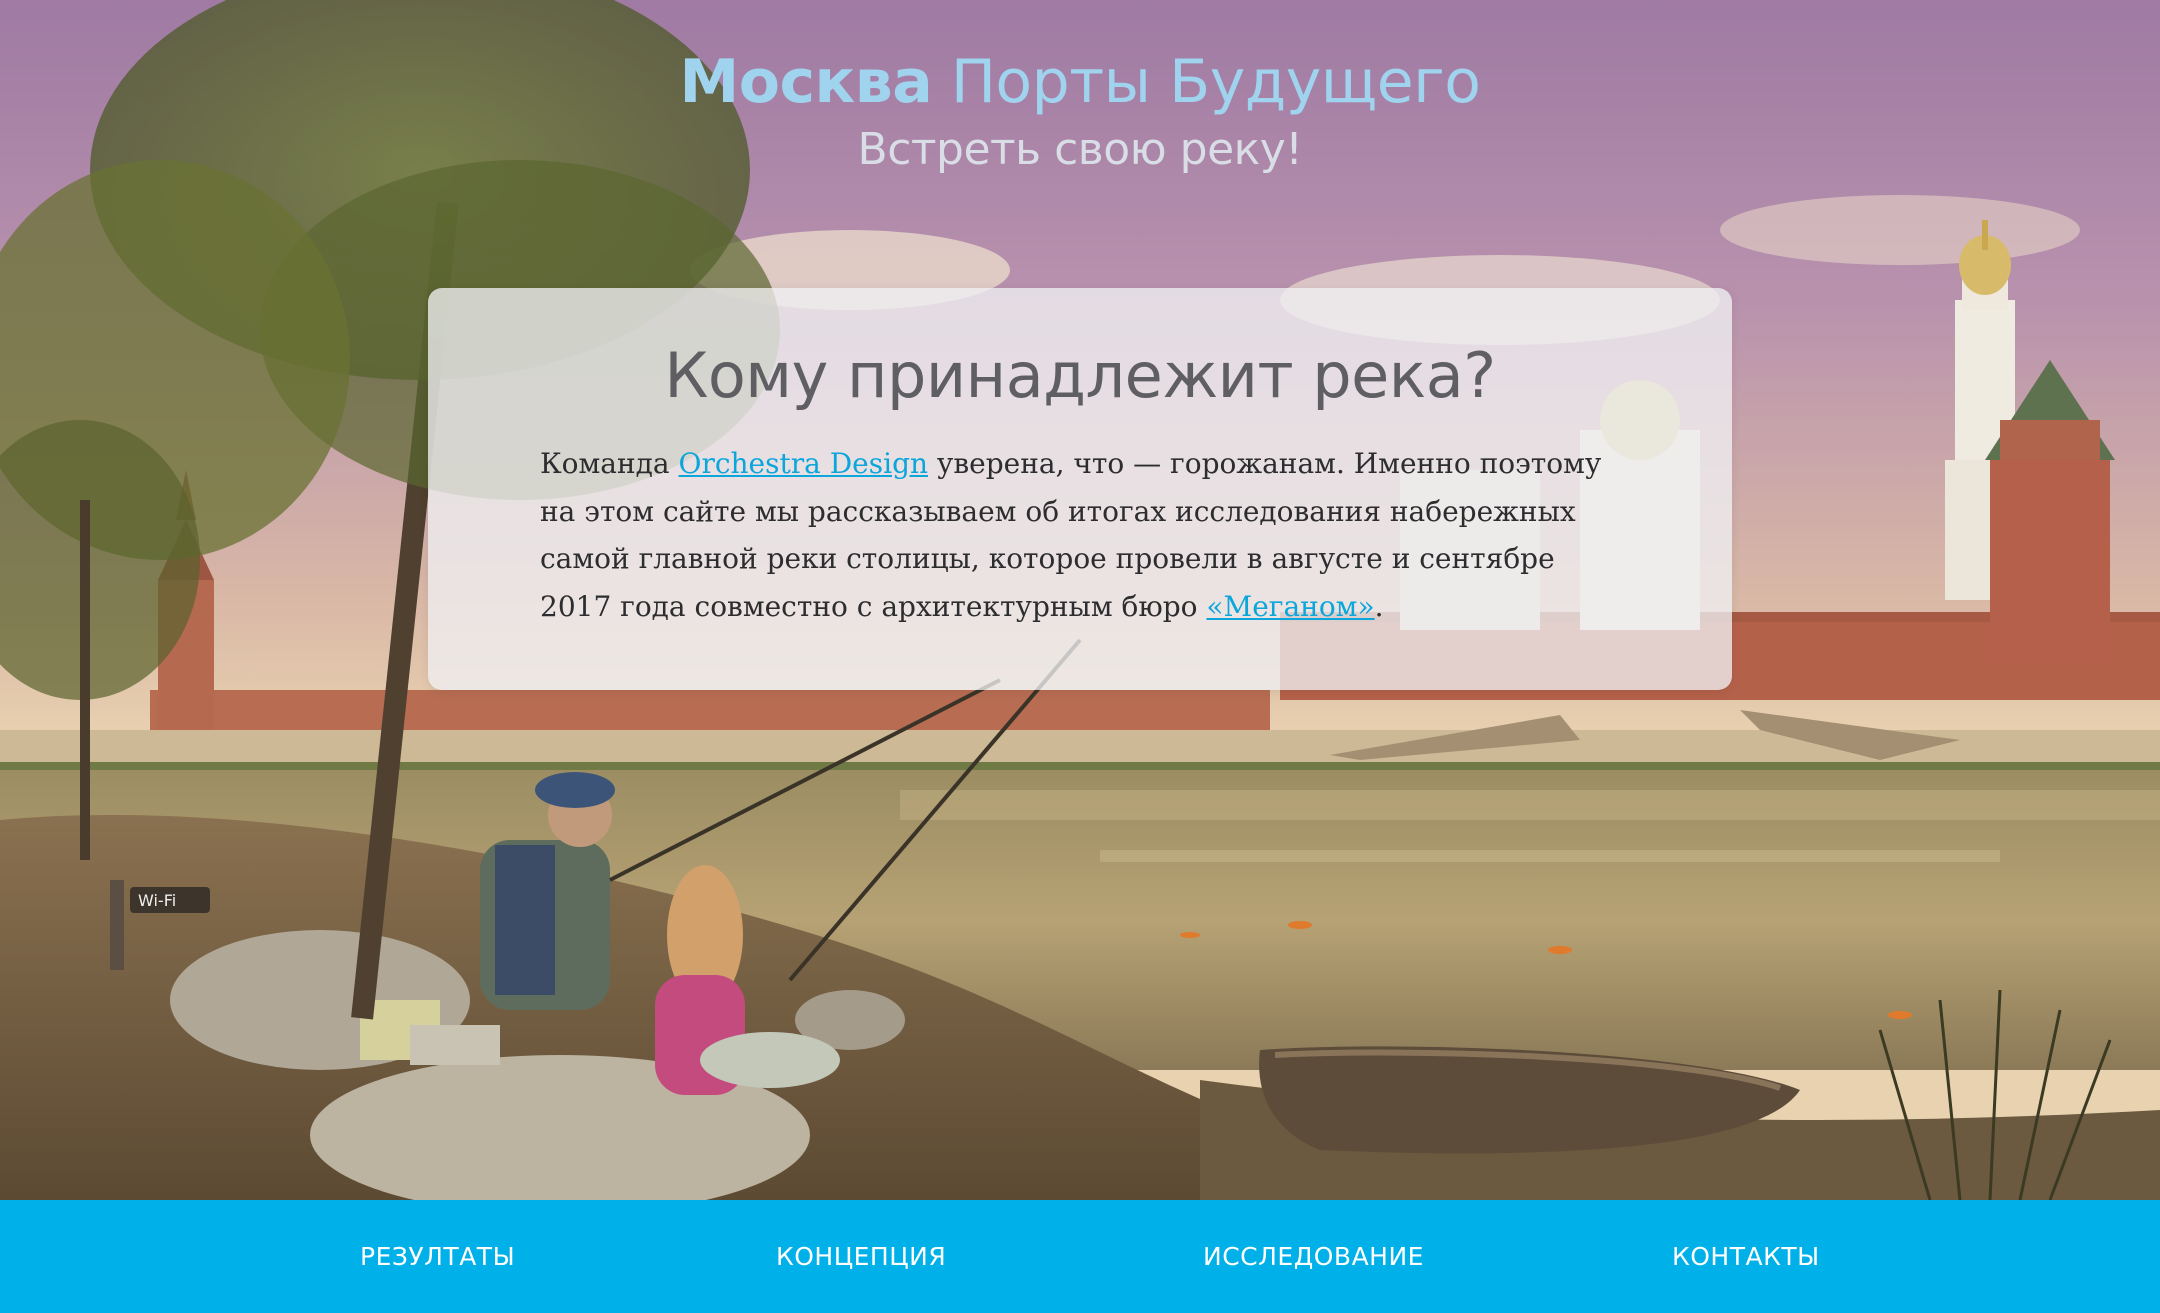  I want to click on nav-item-results: РЕЗУЛТАТЫ, so click(437, 1257).